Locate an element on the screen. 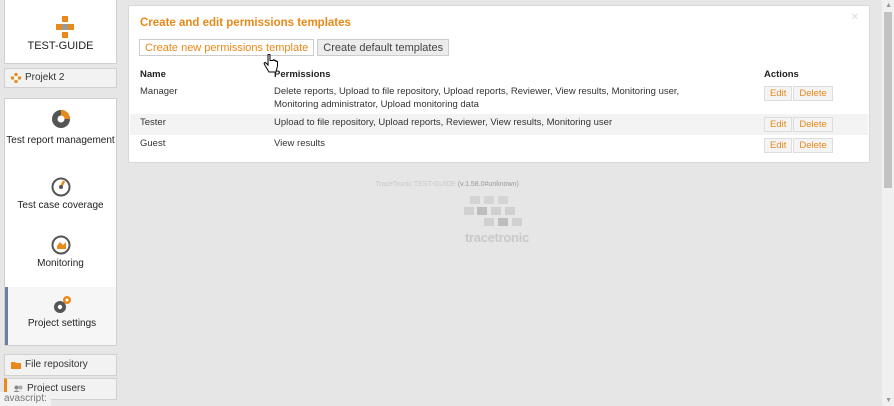  column-header-actions: Actions is located at coordinates (781, 74).